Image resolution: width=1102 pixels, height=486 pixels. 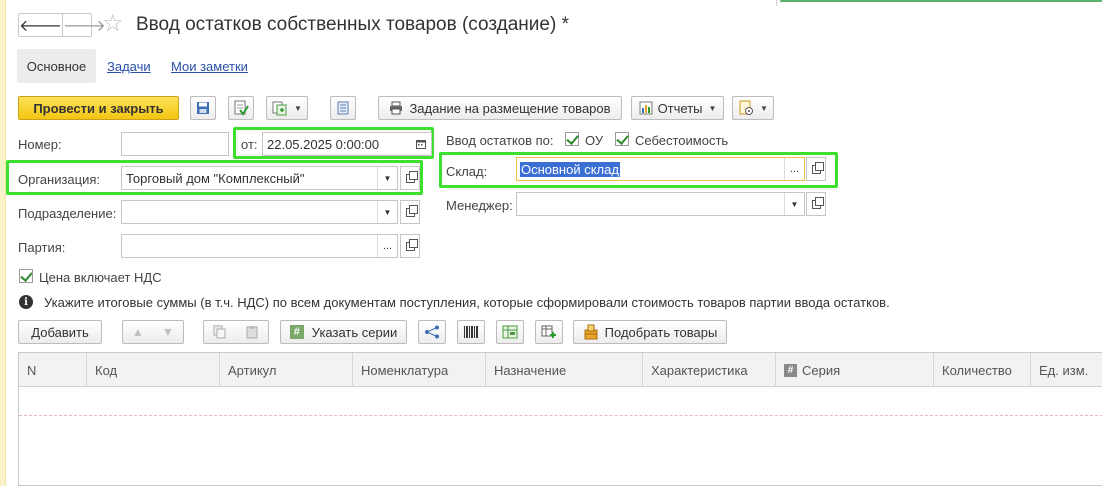 I want to click on column-header-unit: Ед. изм., so click(x=1066, y=370).